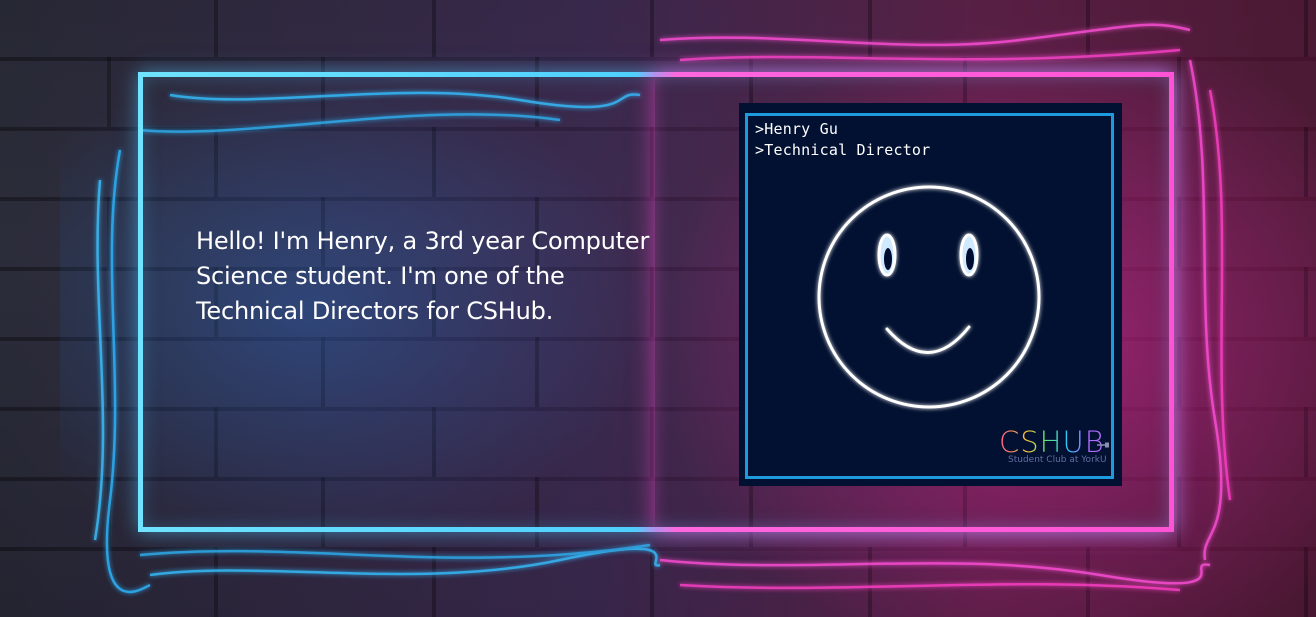  Describe the element at coordinates (1057, 460) in the screenshot. I see `cshub-logo-subtitle: Student Club at YorkU` at that location.